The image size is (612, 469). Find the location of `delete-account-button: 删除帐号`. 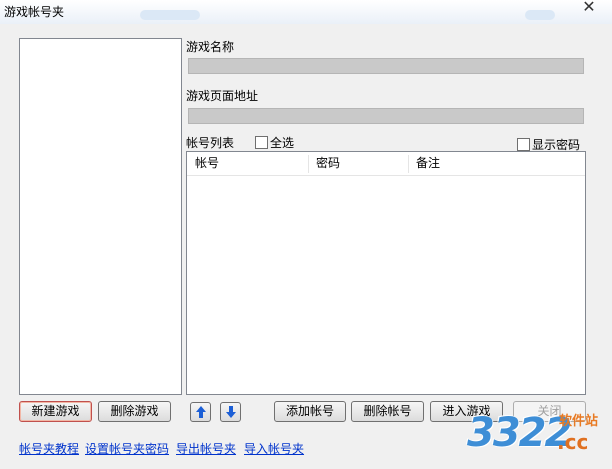

delete-account-button: 删除帐号 is located at coordinates (387, 411).